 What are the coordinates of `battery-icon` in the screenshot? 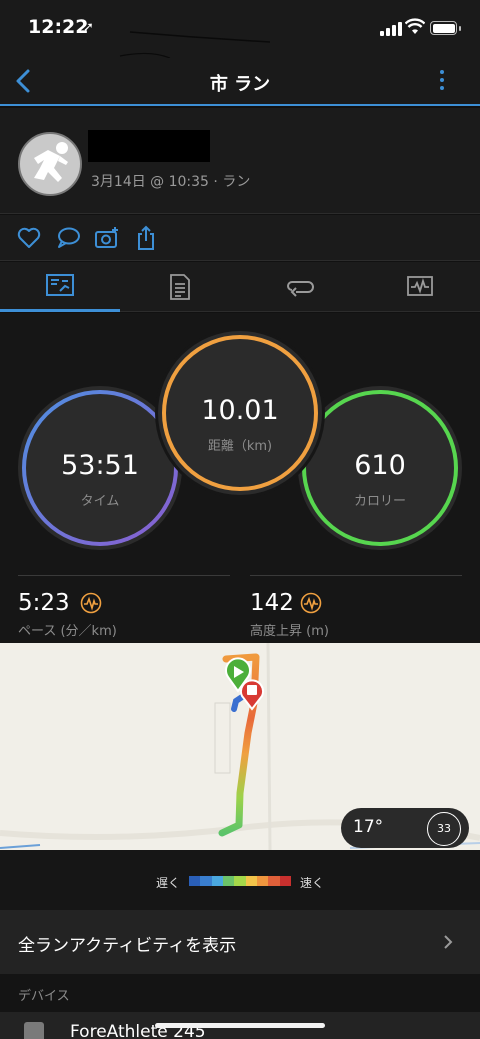 It's located at (443, 28).